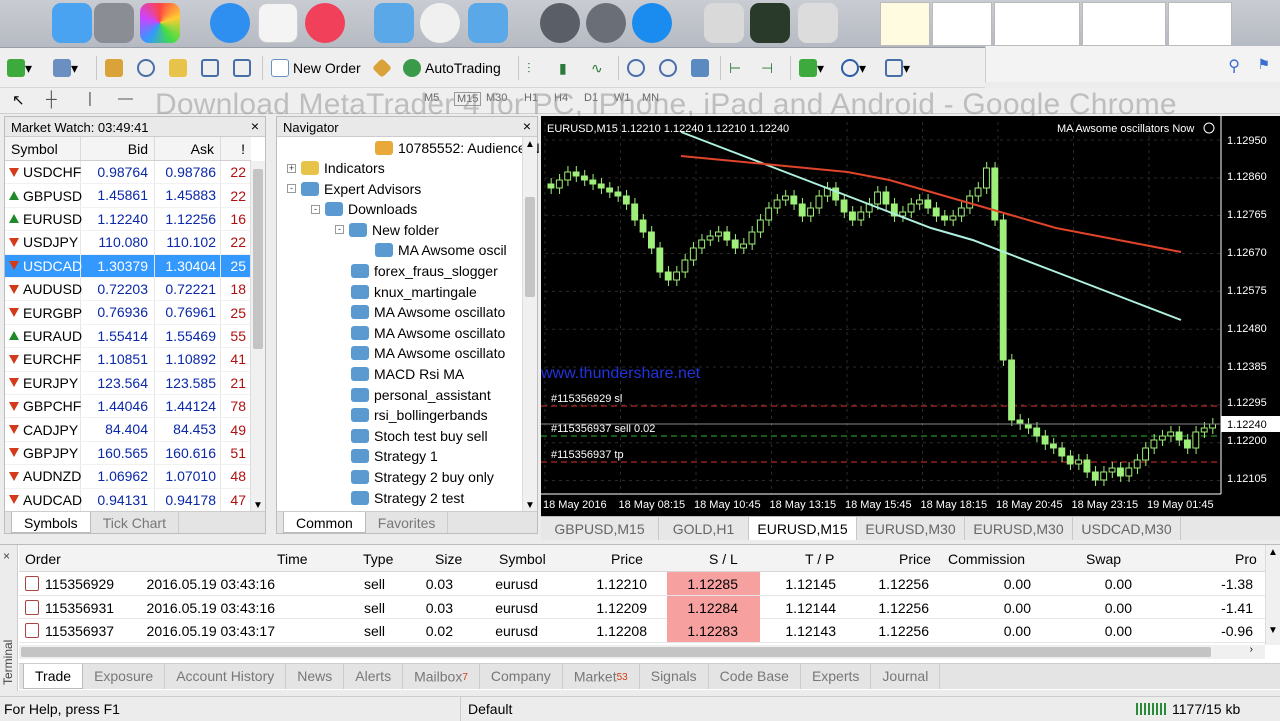  I want to click on col-tp: T / P, so click(819, 559).